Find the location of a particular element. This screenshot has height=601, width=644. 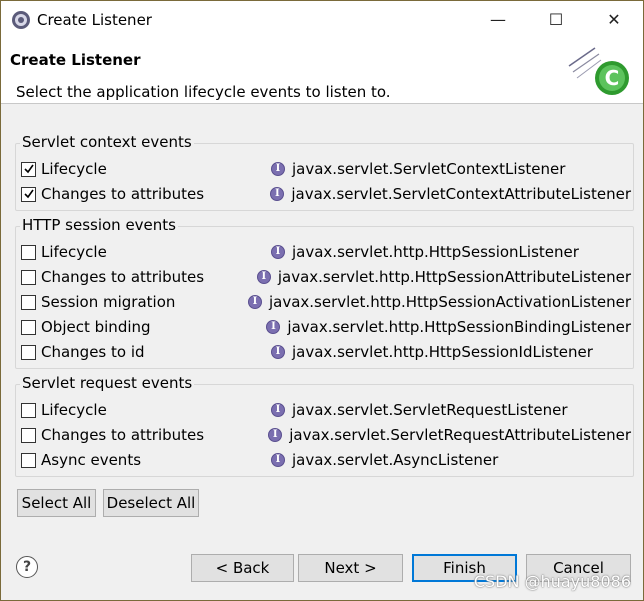

interface-name: javax.servlet.AsyncListener is located at coordinates (395, 460).